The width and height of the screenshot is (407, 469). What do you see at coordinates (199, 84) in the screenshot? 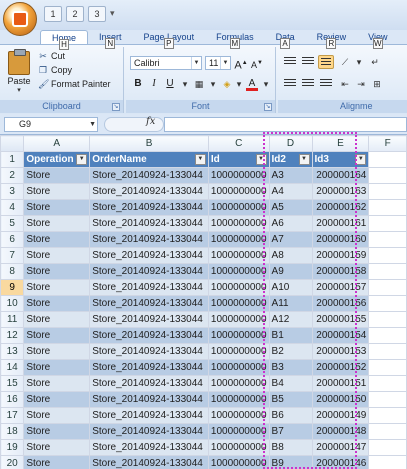
I see `borders-icon: ▦` at bounding box center [199, 84].